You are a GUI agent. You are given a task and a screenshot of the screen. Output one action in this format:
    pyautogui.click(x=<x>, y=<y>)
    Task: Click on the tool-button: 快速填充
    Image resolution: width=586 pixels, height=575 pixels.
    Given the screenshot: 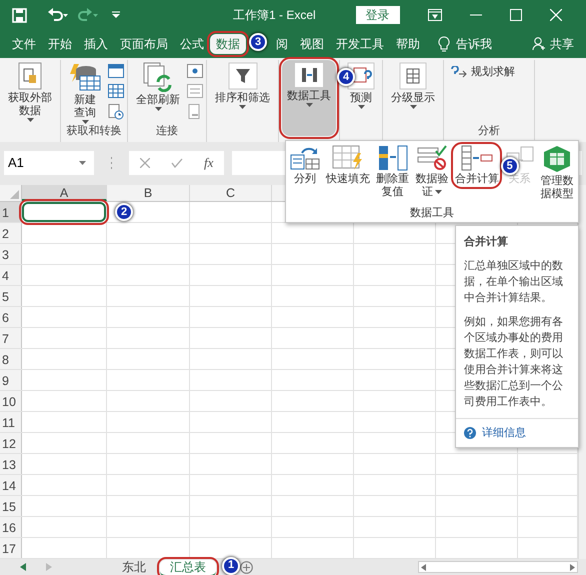 What is the action you would take?
    pyautogui.click(x=347, y=165)
    